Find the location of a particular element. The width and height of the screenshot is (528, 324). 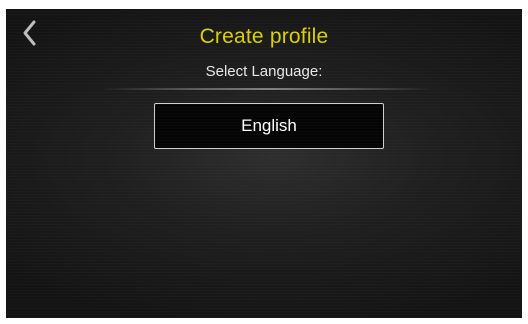

language-english-button: English is located at coordinates (269, 126).